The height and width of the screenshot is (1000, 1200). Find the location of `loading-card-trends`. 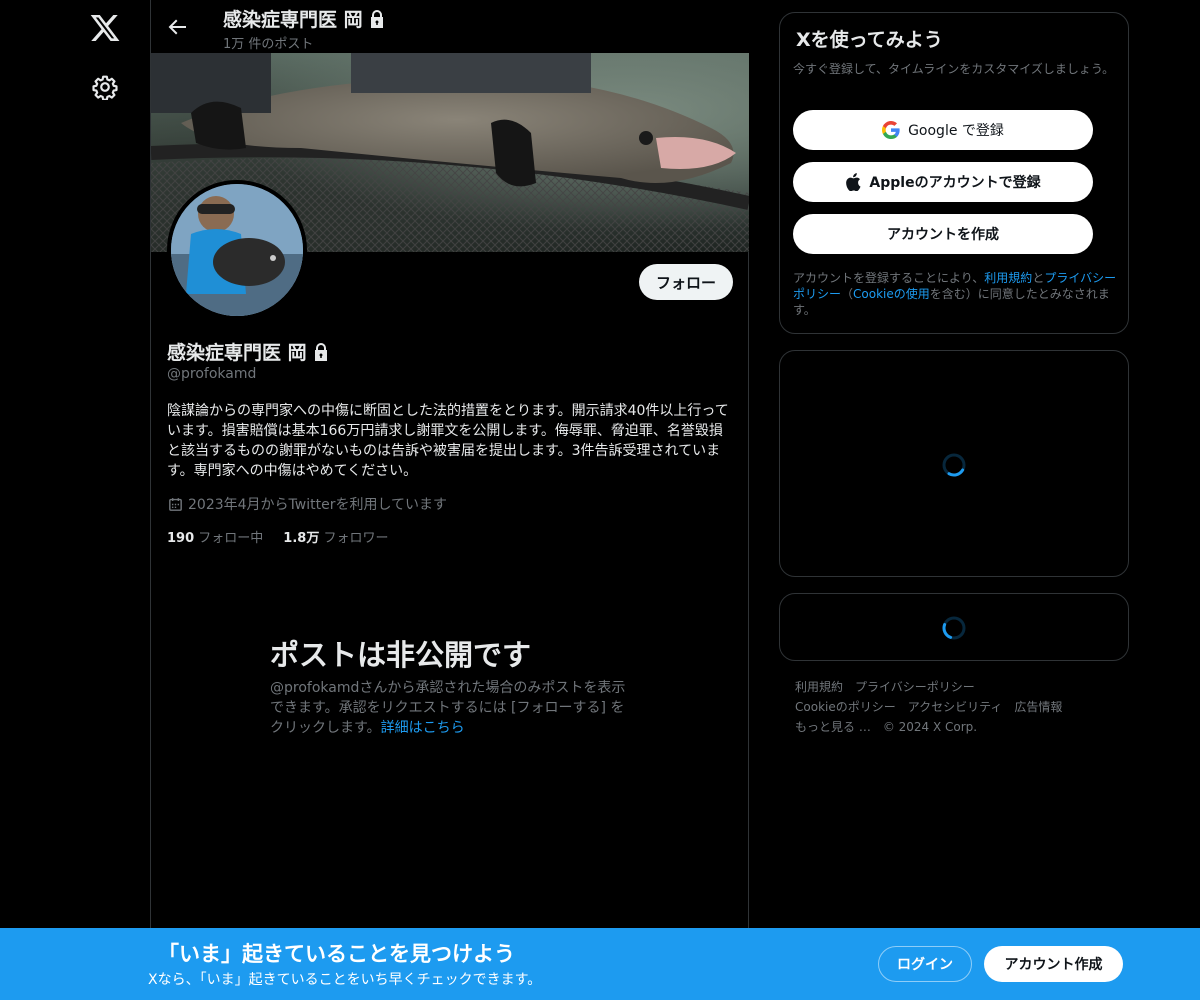

loading-card-trends is located at coordinates (954, 463).